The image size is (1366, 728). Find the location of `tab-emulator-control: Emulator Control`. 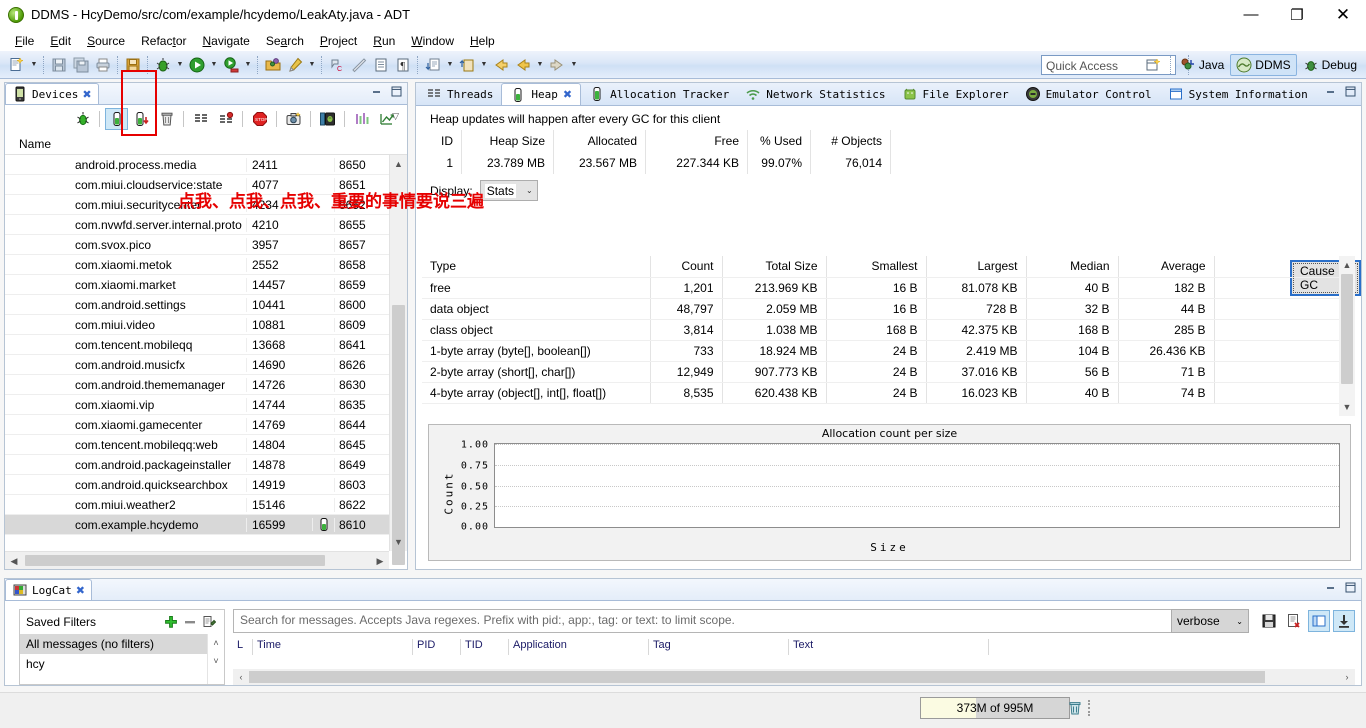

tab-emulator-control: Emulator Control is located at coordinates (1088, 94).